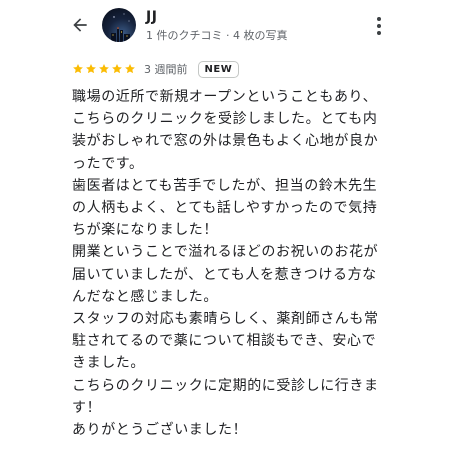 The image size is (460, 450). I want to click on rating-row: 3 週間前 NEW, so click(156, 69).